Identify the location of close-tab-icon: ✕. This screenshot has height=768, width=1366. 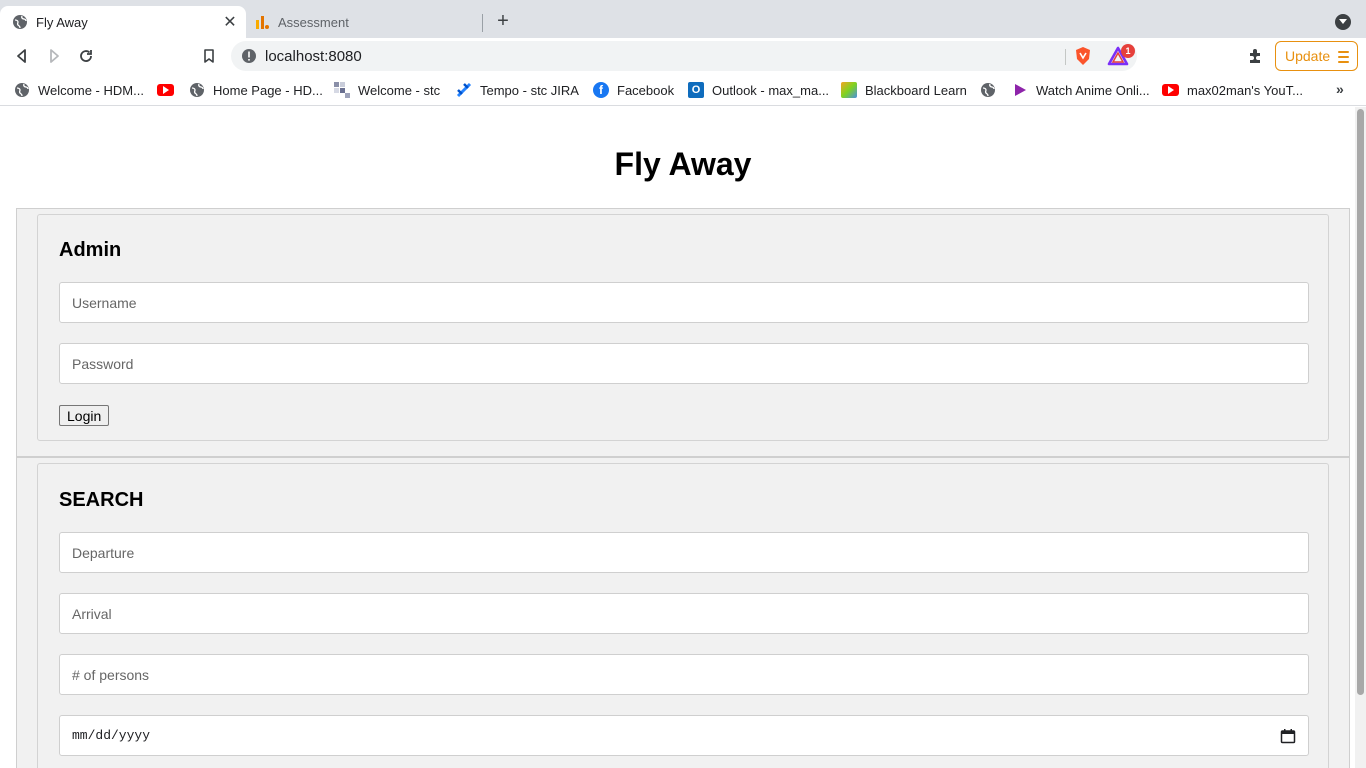
(230, 22).